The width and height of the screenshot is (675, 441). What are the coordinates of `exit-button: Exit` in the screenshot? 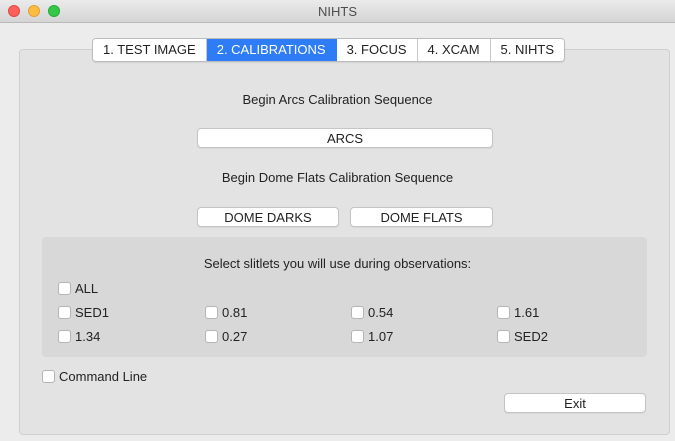 It's located at (575, 403).